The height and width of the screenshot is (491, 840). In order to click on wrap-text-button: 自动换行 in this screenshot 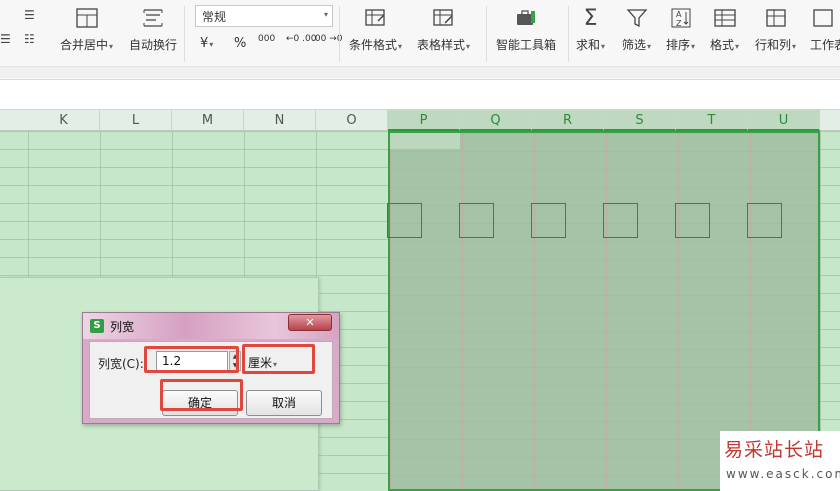, I will do `click(153, 26)`.